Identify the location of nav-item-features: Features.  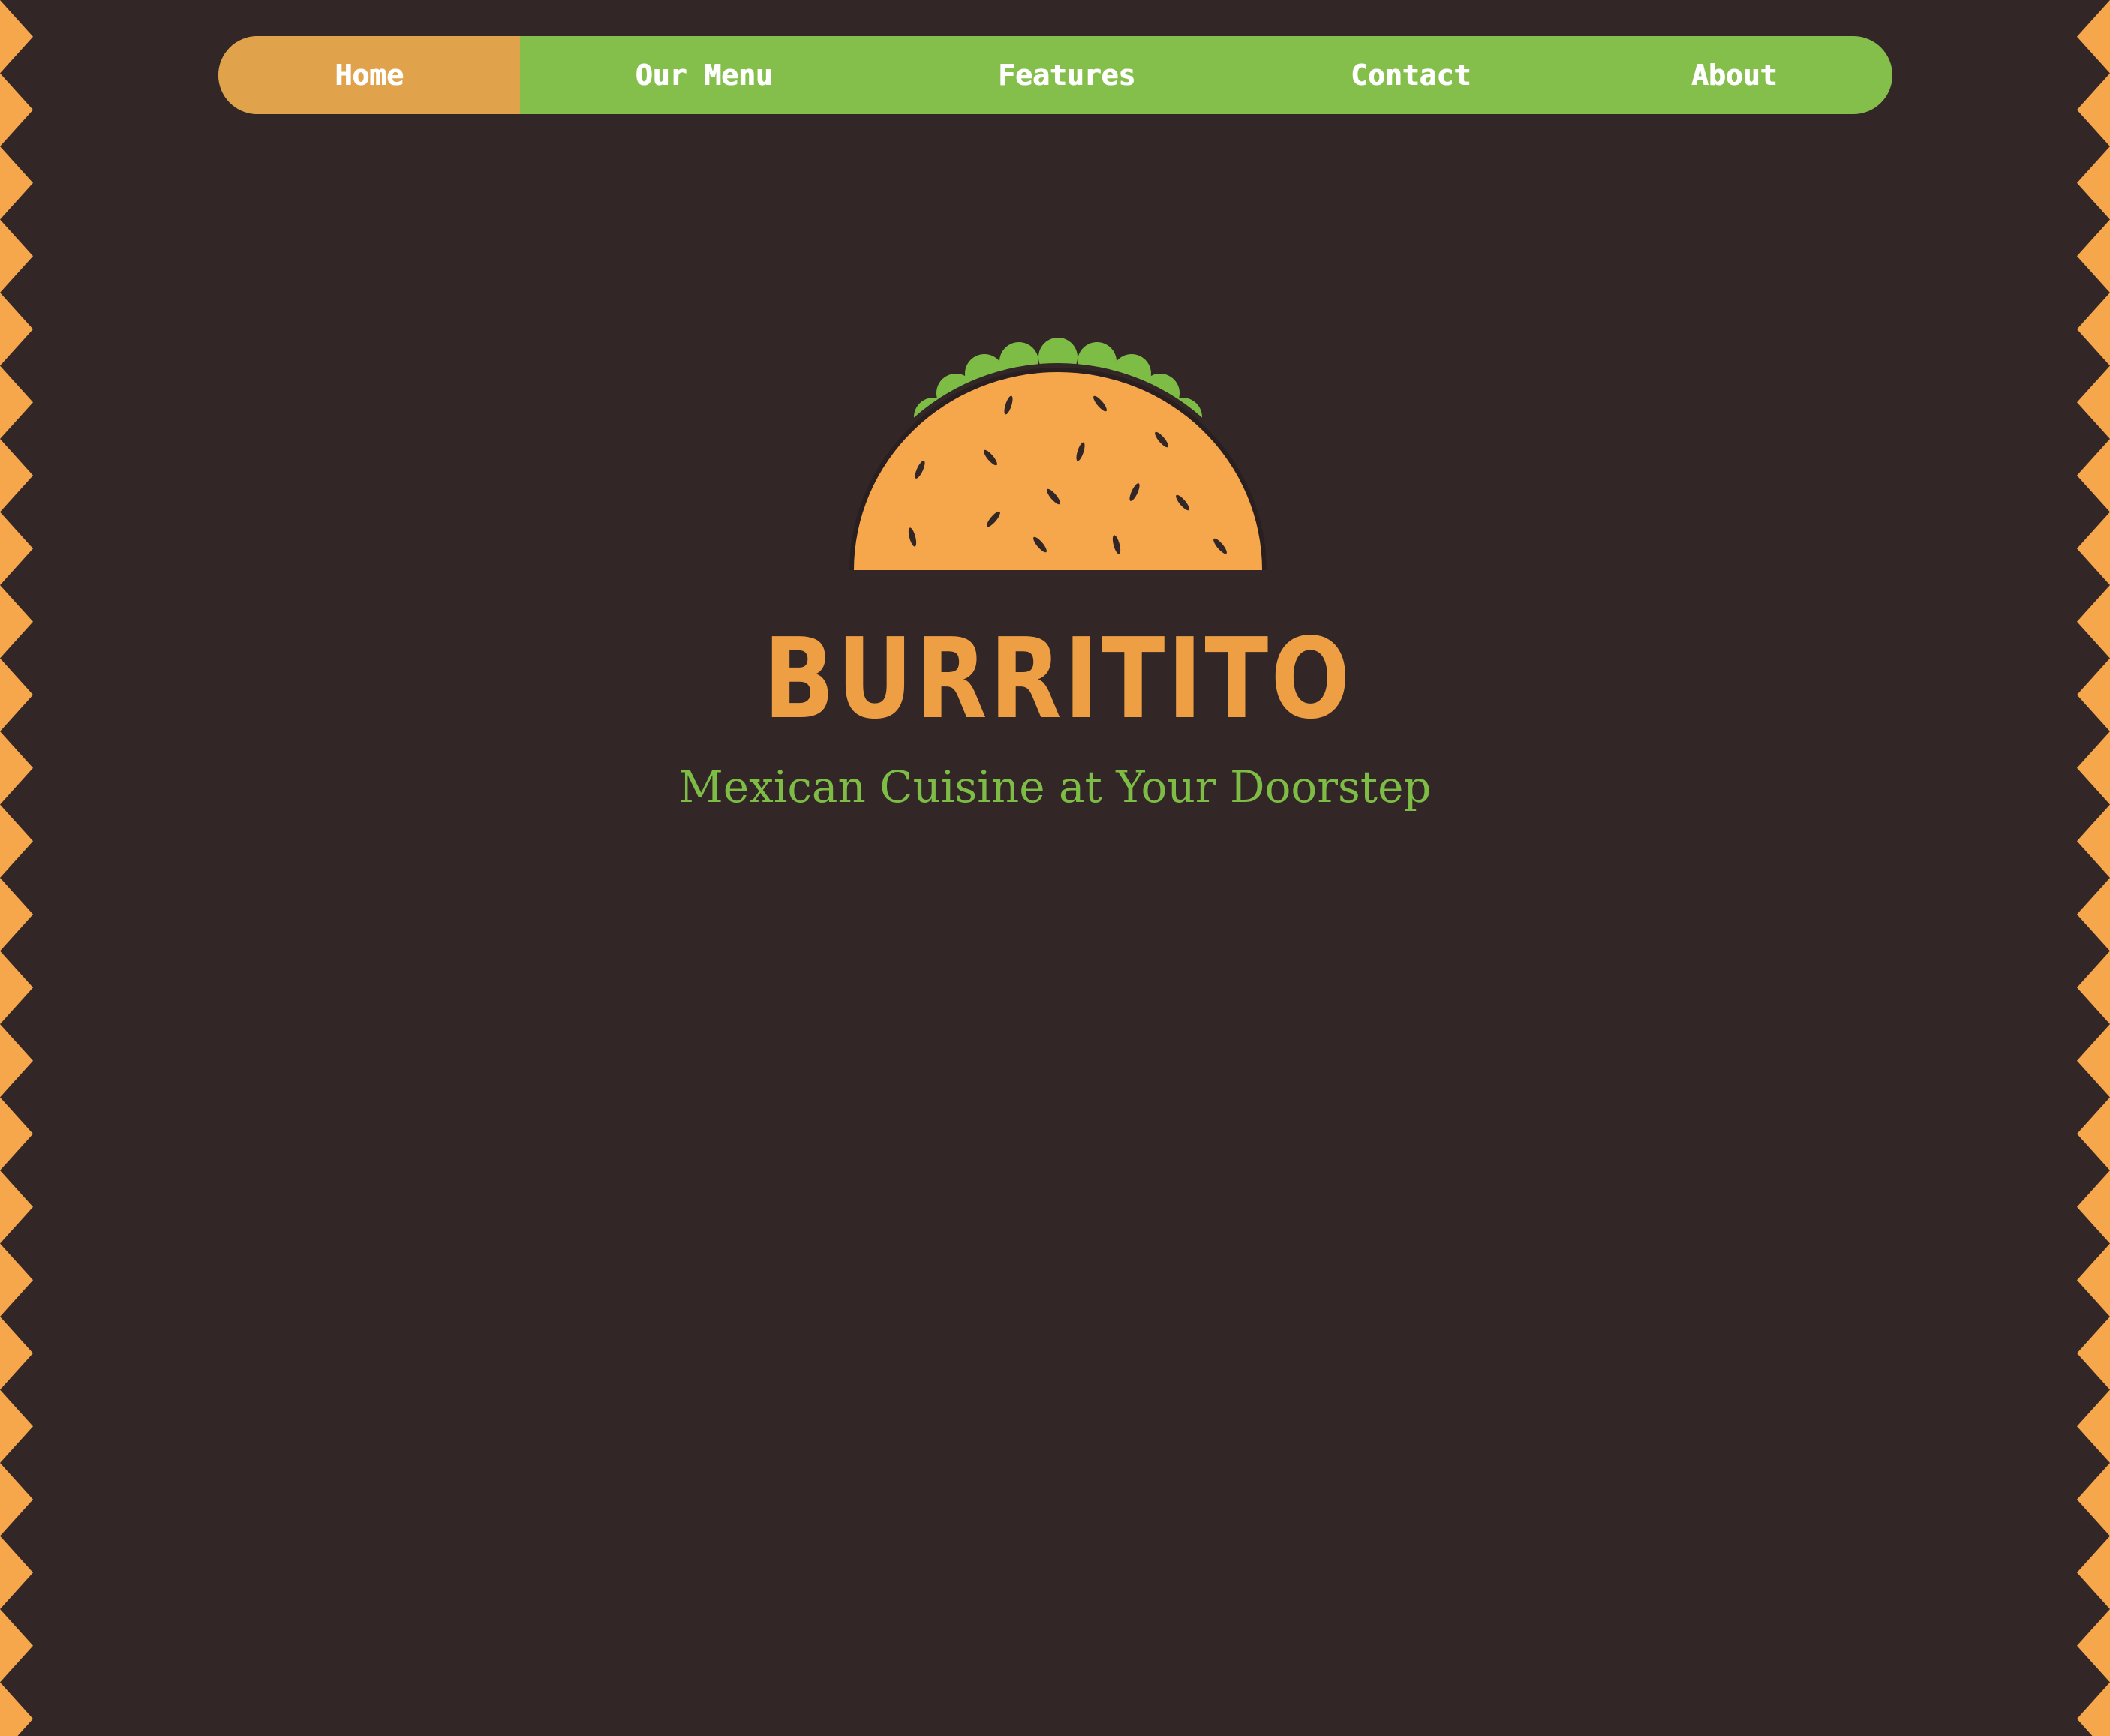
(1067, 75).